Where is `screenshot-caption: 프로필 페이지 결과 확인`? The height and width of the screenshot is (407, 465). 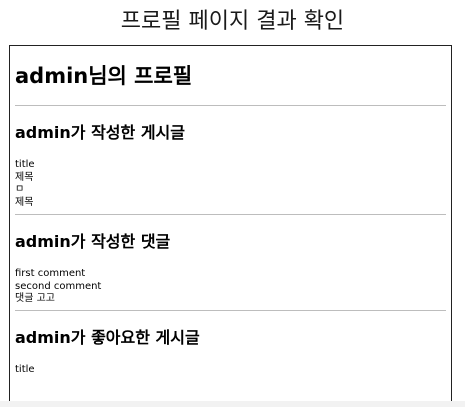
screenshot-caption: 프로필 페이지 결과 확인 is located at coordinates (232, 21).